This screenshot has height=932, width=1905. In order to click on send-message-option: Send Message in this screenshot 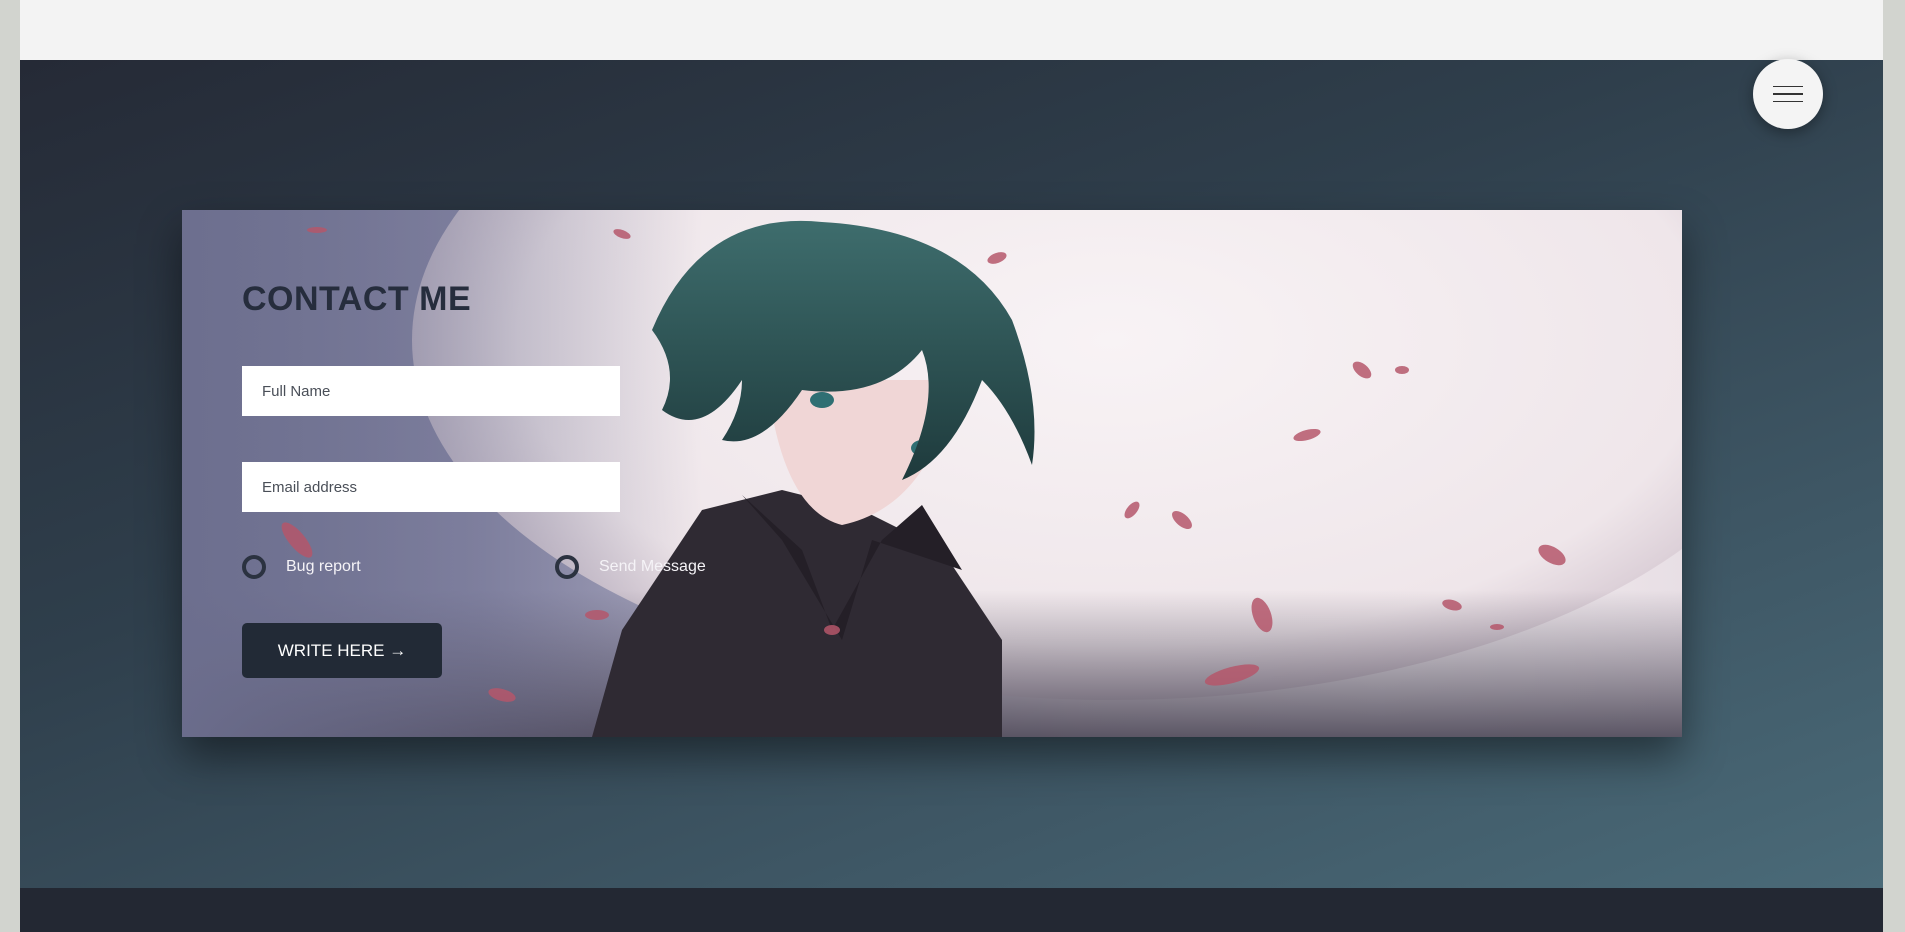, I will do `click(630, 567)`.